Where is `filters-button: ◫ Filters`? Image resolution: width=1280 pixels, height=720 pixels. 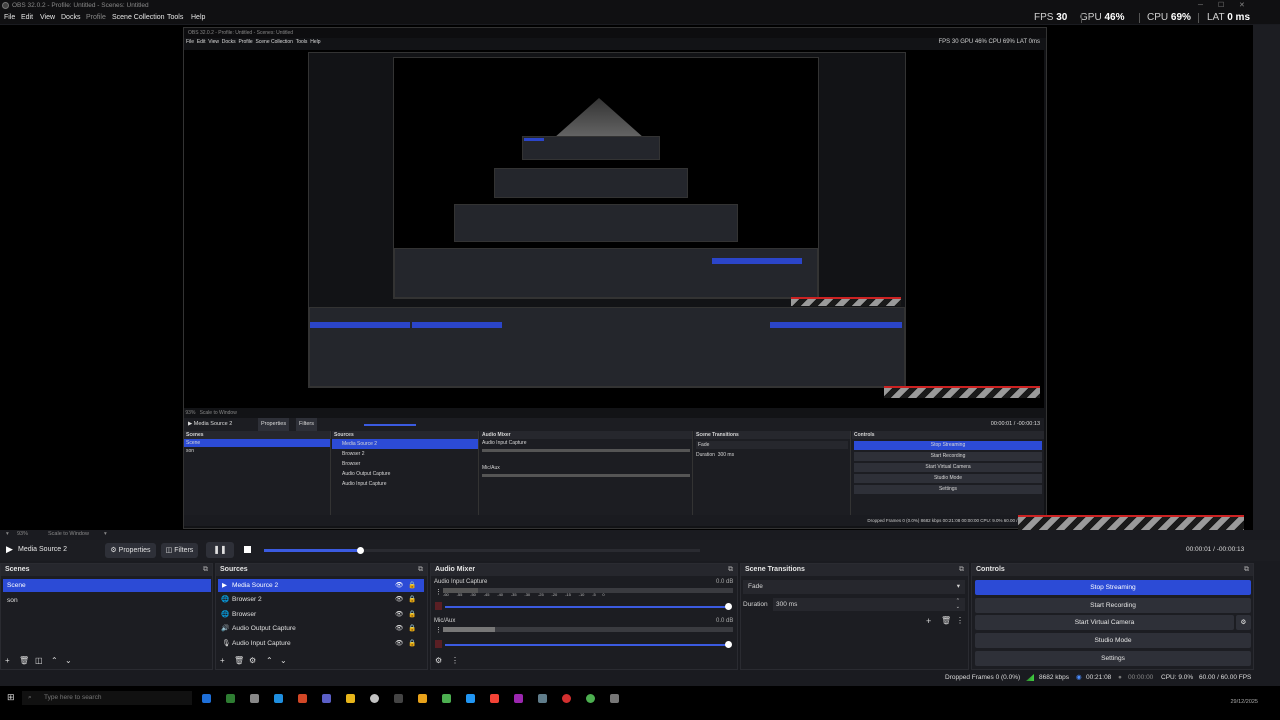
filters-button: ◫ Filters is located at coordinates (179, 550).